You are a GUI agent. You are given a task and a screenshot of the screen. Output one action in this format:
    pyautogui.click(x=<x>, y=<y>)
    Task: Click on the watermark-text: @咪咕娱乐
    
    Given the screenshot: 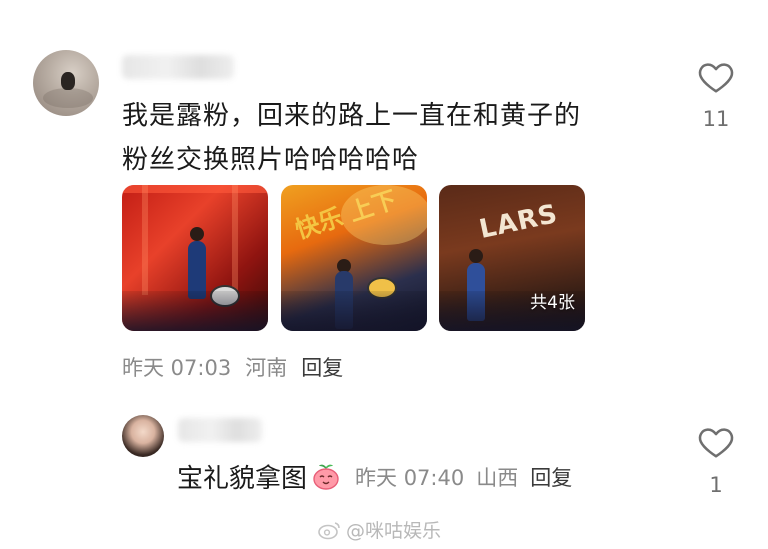 What is the action you would take?
    pyautogui.click(x=394, y=531)
    